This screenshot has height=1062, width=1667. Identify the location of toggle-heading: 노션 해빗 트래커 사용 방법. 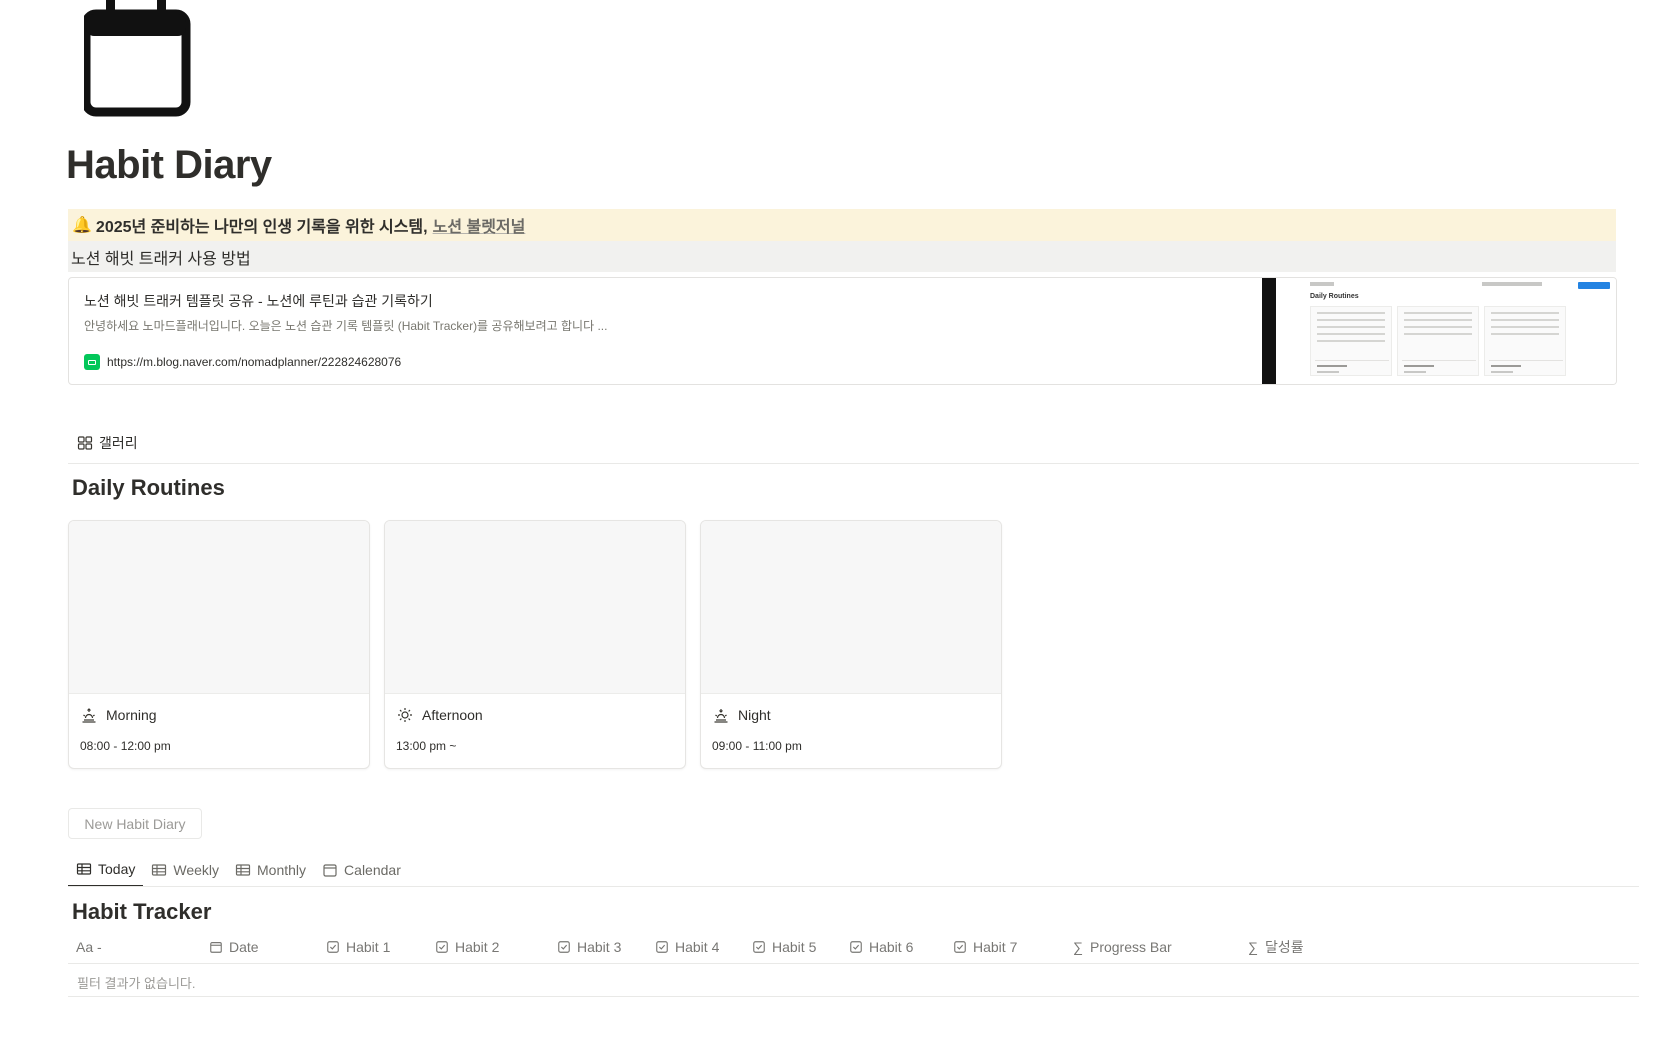
(842, 256).